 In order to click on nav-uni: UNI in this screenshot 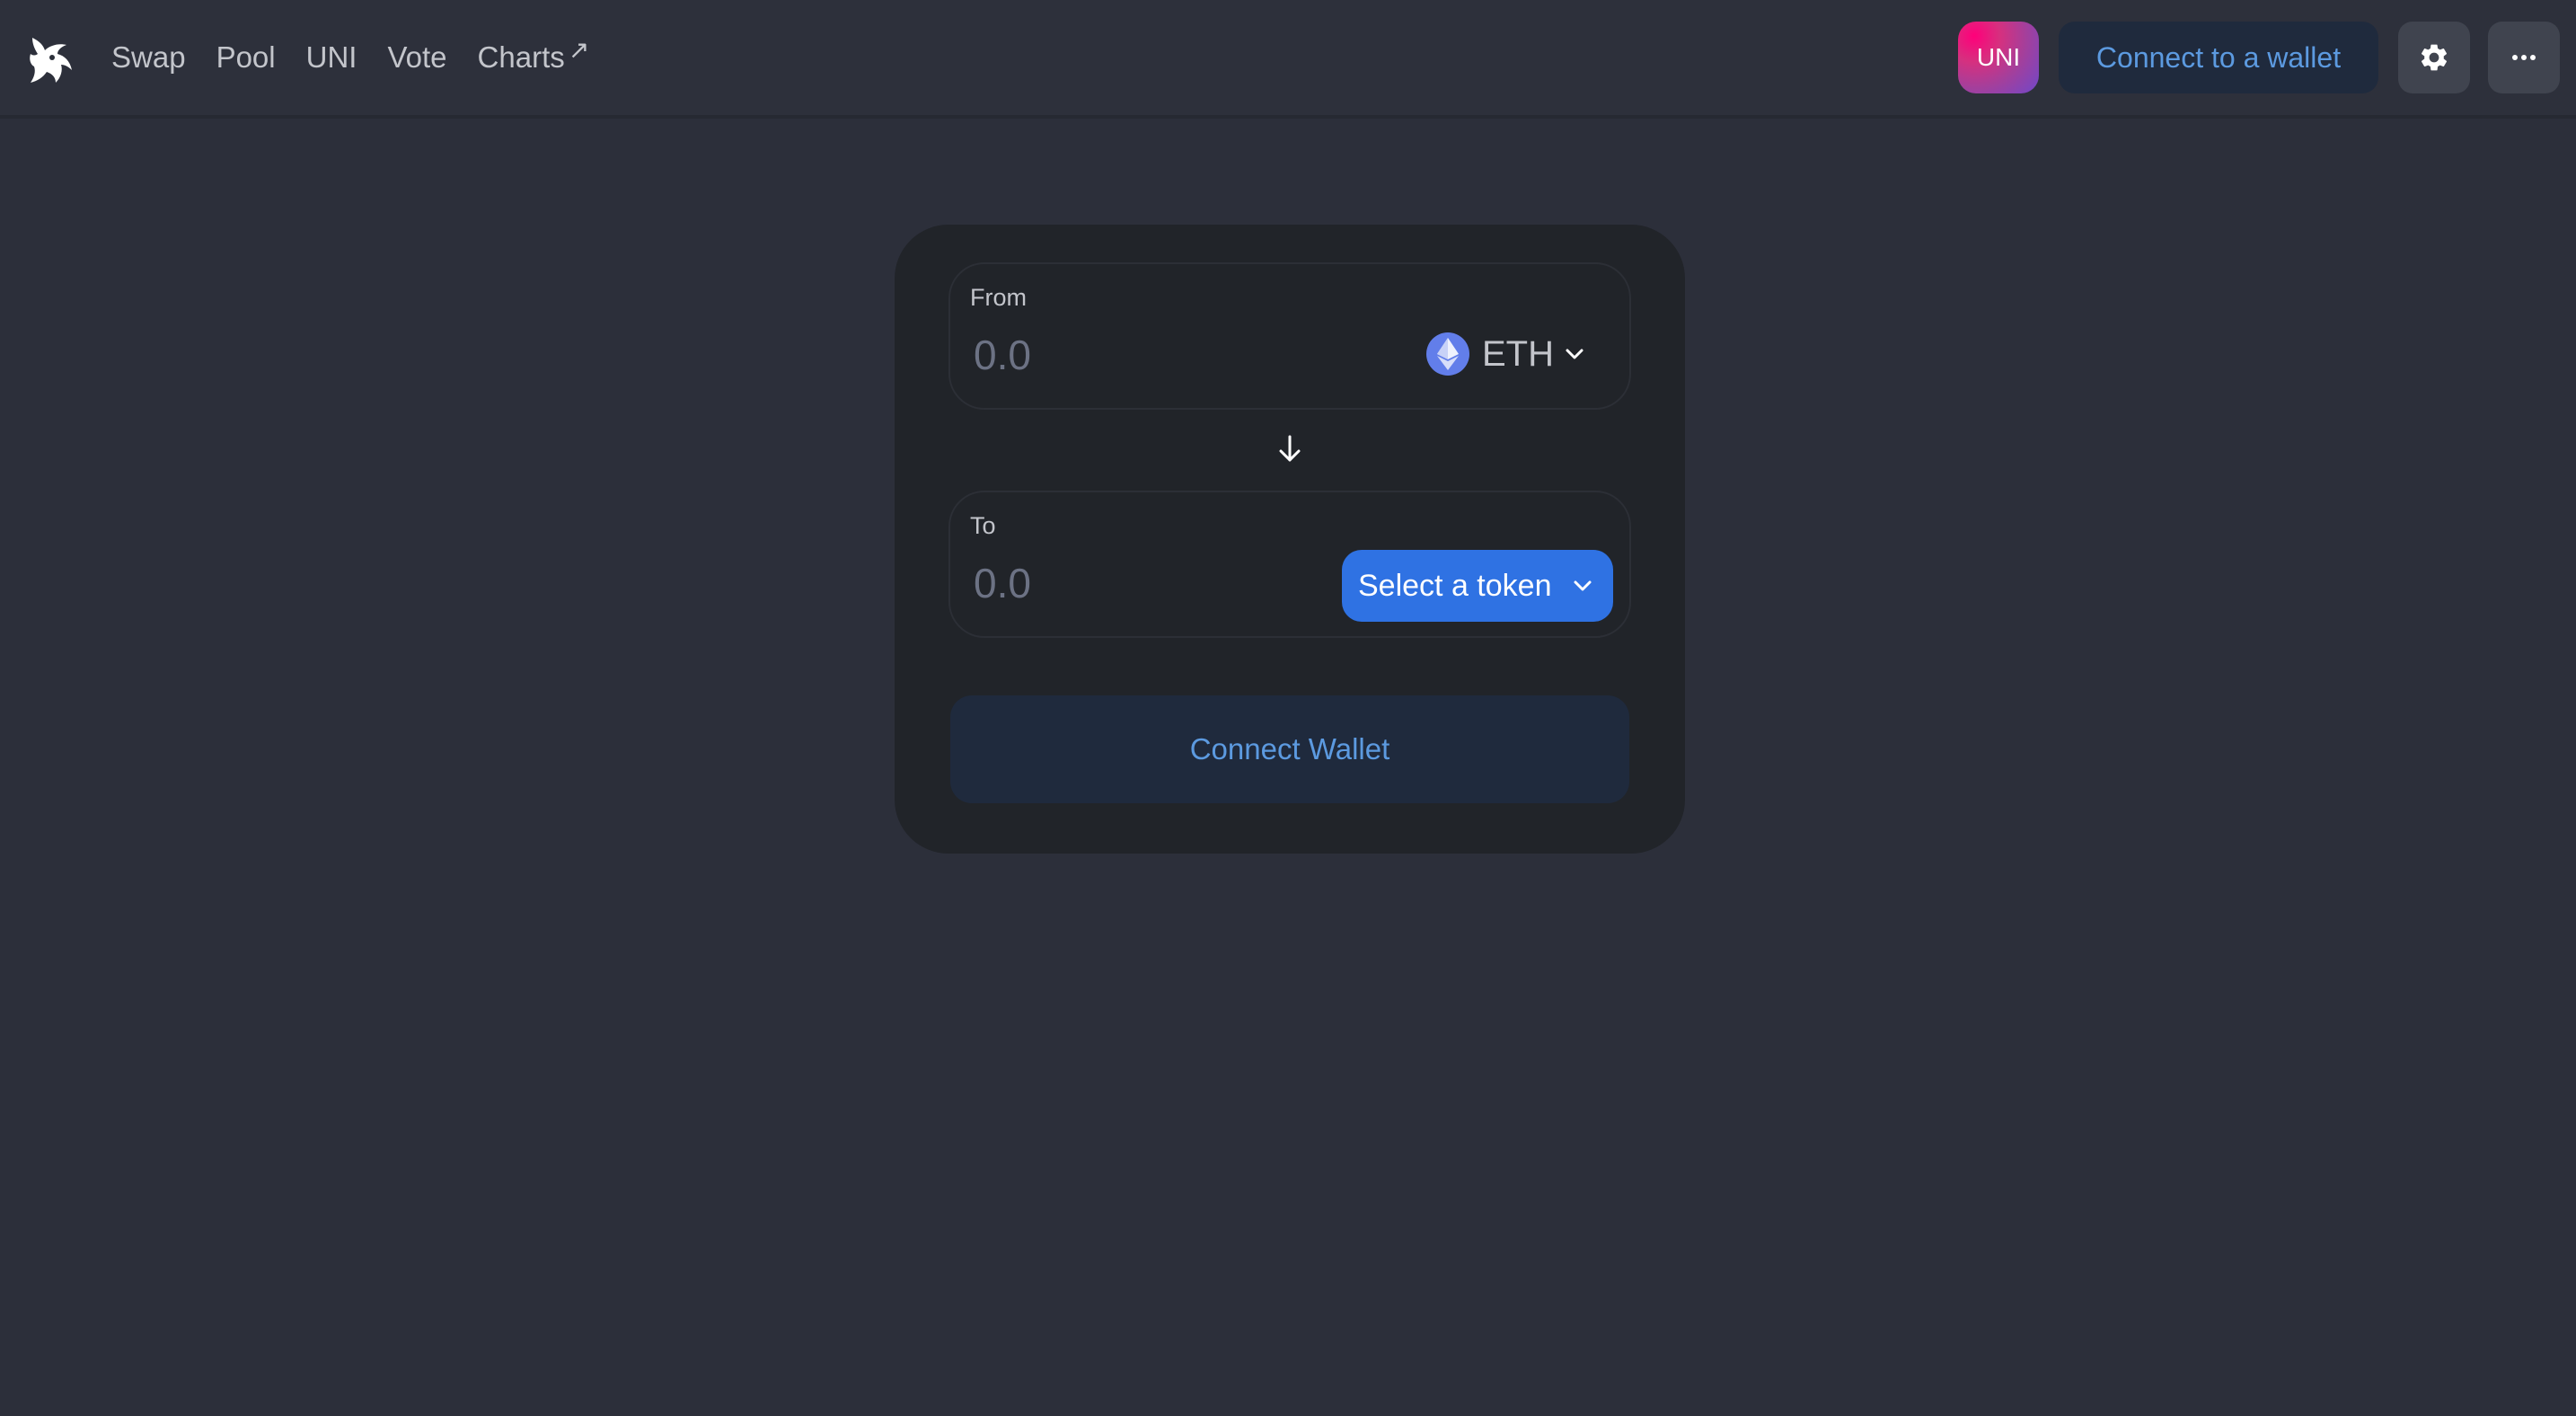, I will do `click(331, 58)`.